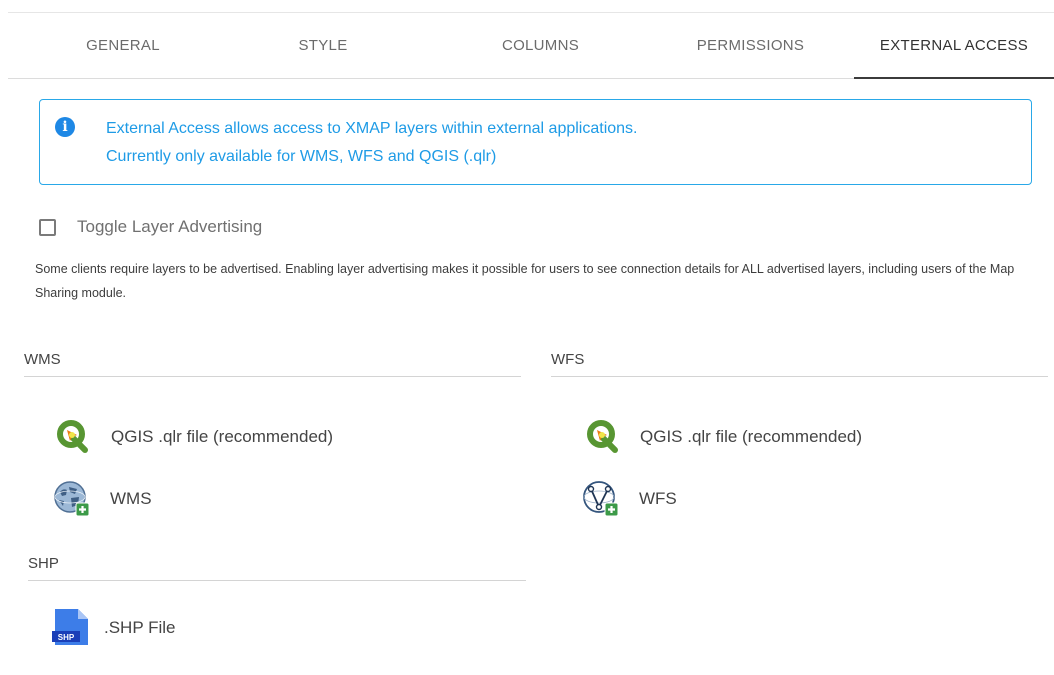 This screenshot has width=1054, height=675. What do you see at coordinates (750, 52) in the screenshot?
I see `tab-permissions: PERMISSIONS` at bounding box center [750, 52].